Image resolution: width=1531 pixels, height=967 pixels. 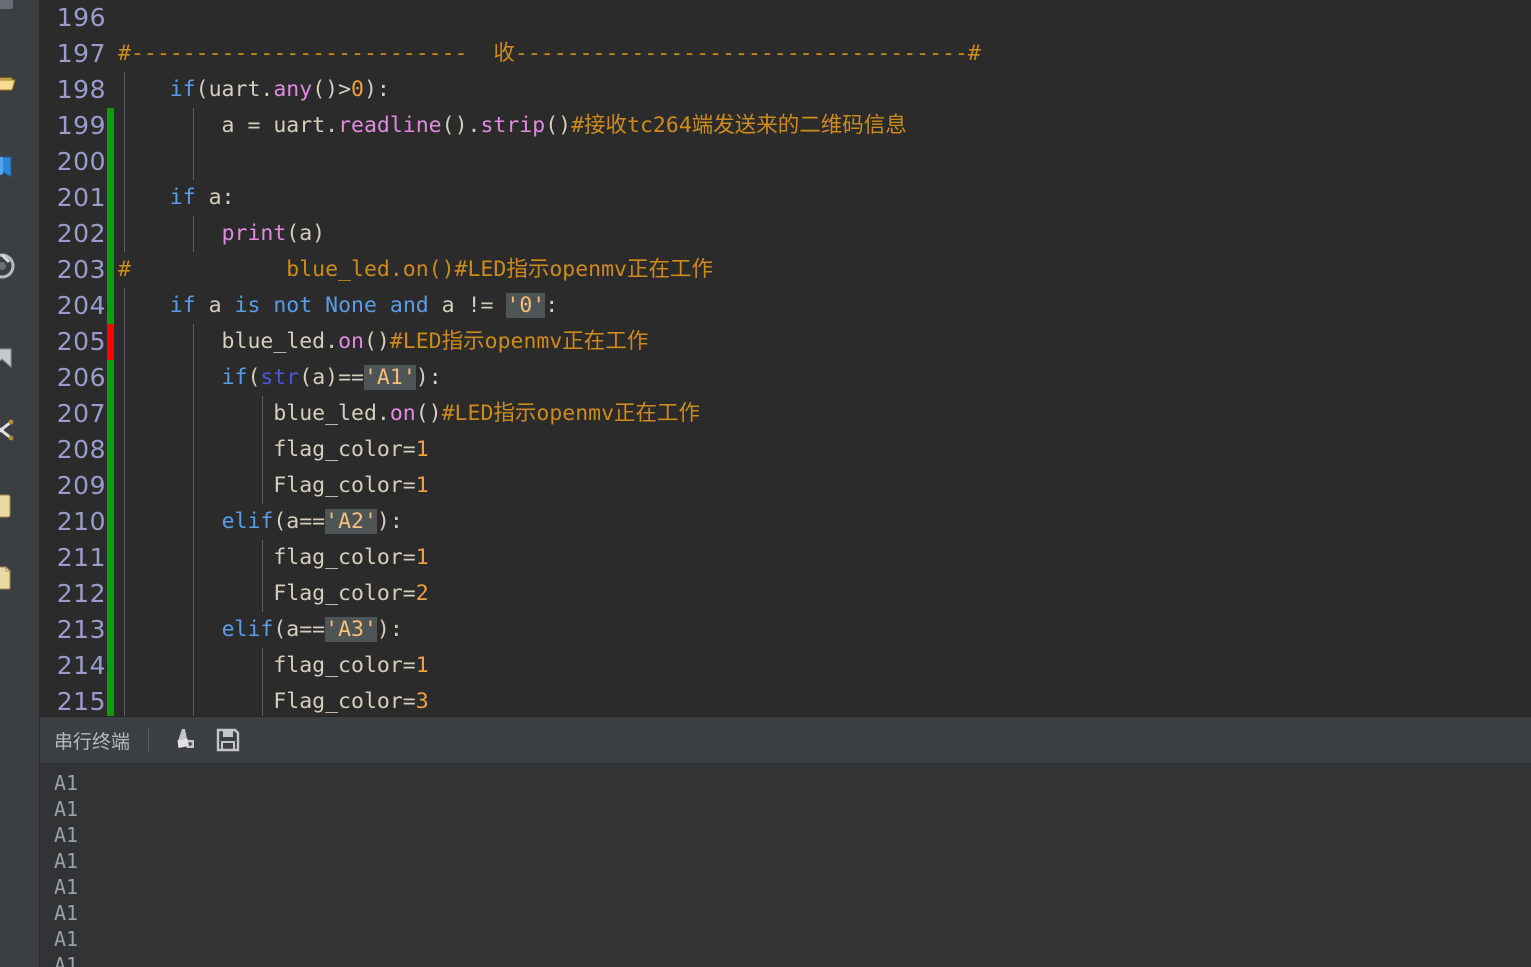 I want to click on yellow-page-icon, so click(x=9, y=578).